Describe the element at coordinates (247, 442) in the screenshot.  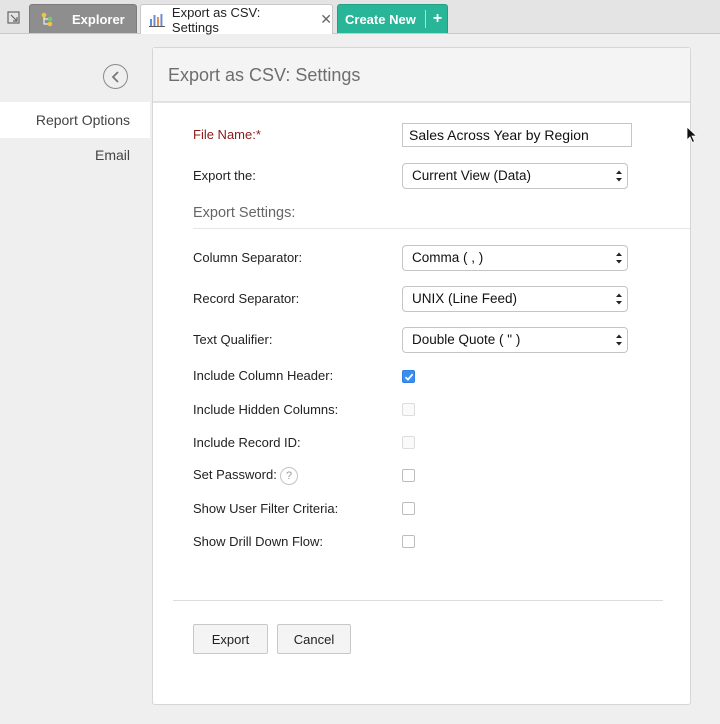
I see `include-record-id-label: Include Record ID:` at that location.